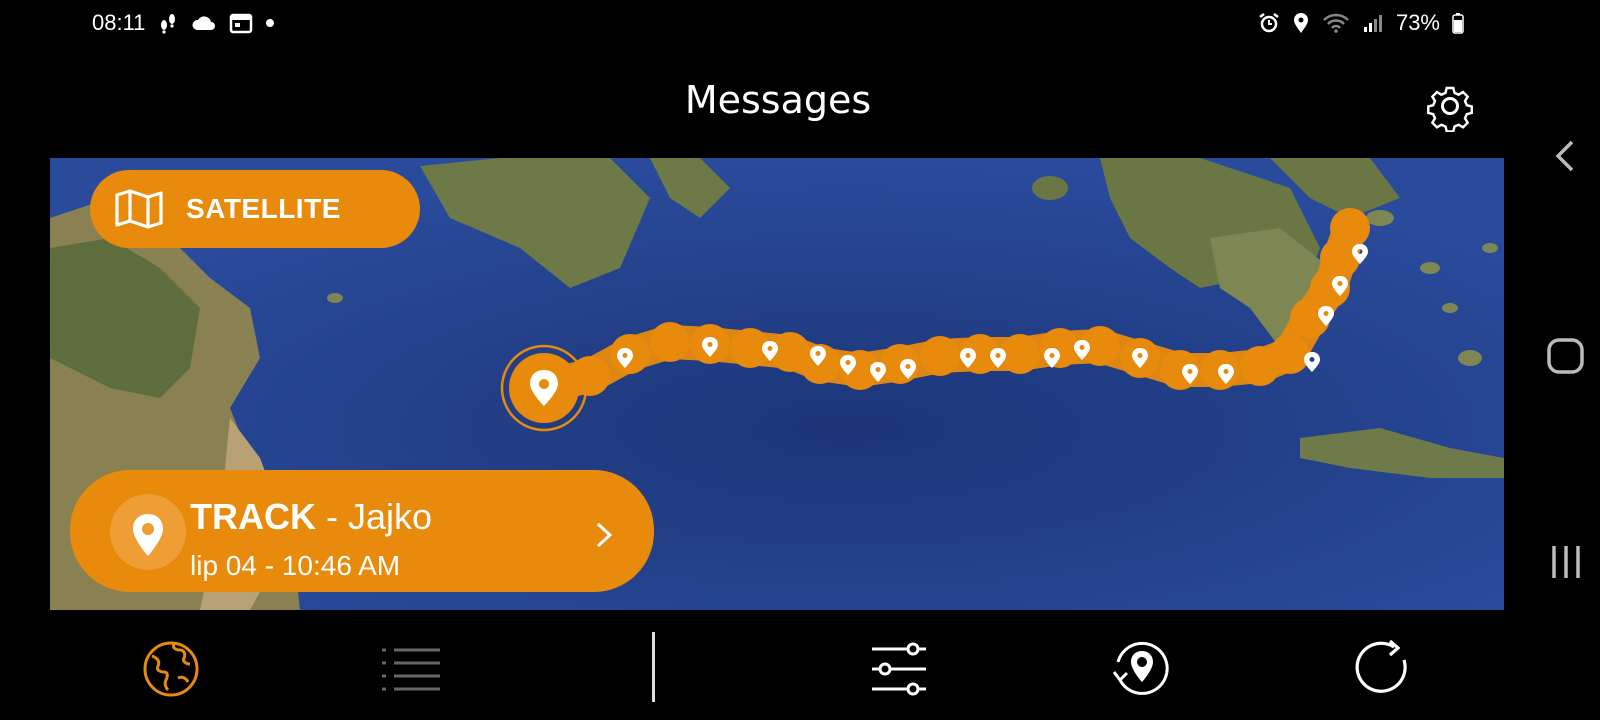 Image resolution: width=1600 pixels, height=720 pixels. What do you see at coordinates (263, 208) in the screenshot?
I see `satellite-label: SATELLITE` at bounding box center [263, 208].